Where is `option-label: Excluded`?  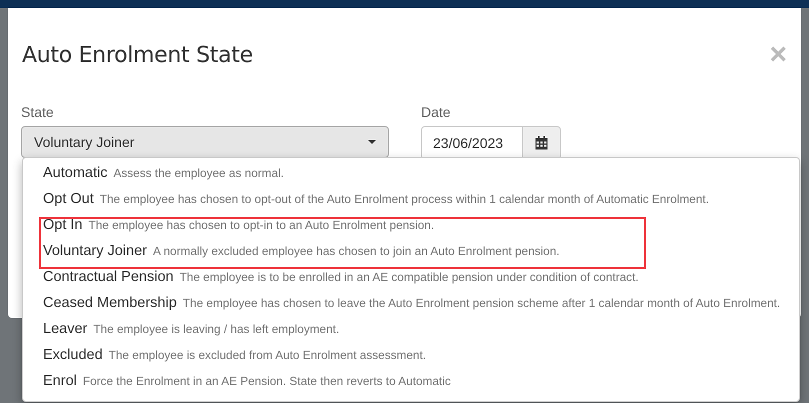 option-label: Excluded is located at coordinates (73, 355).